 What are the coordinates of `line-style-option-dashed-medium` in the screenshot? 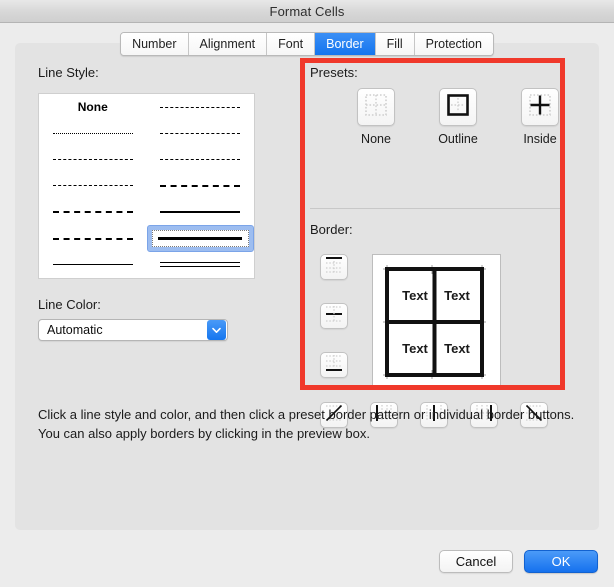 It's located at (201, 186).